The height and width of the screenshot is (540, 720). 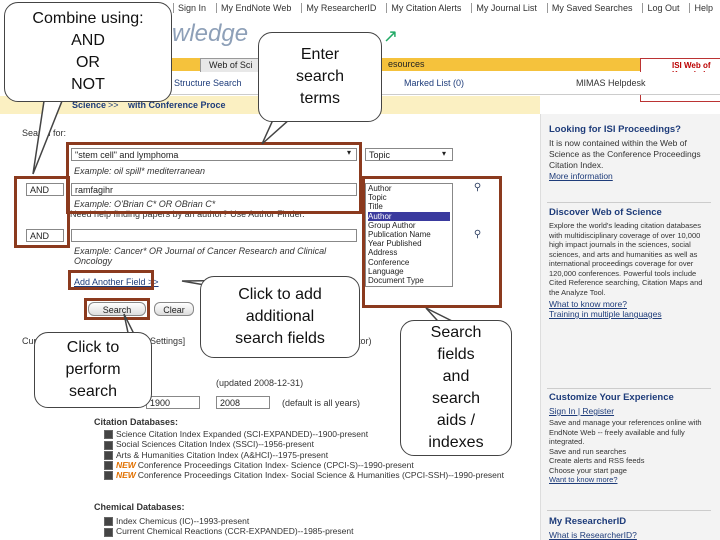 What do you see at coordinates (88, 52) in the screenshot?
I see `callout-combine-using: Combine using: AND OR NOT` at bounding box center [88, 52].